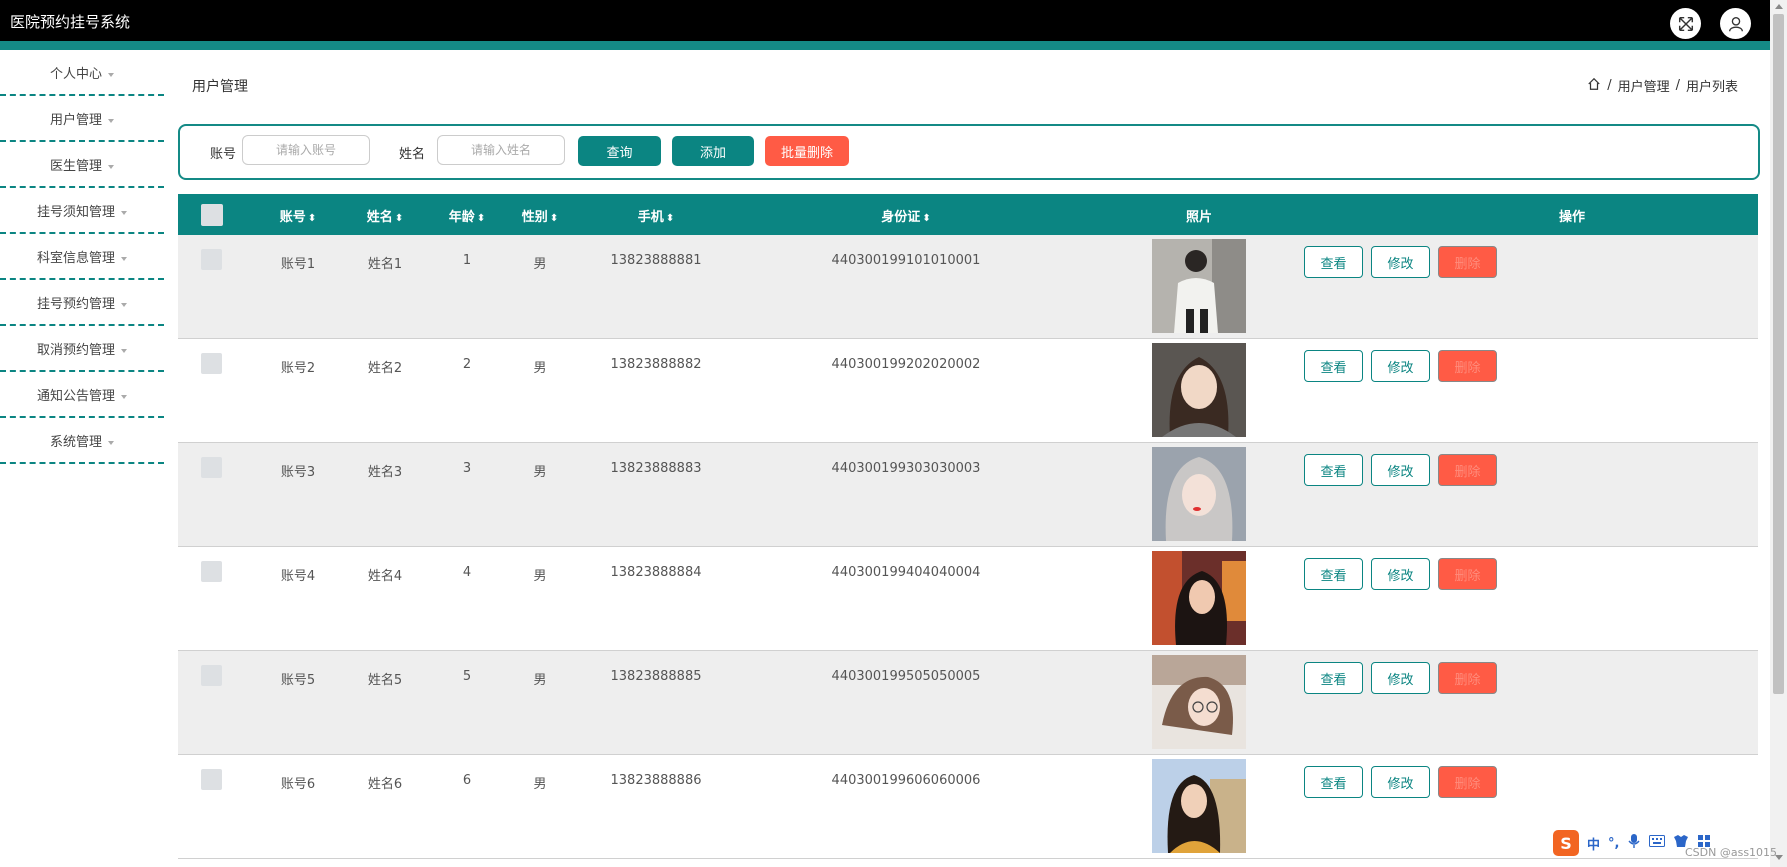  I want to click on sidebar-item-label: 用户管理, so click(75, 120).